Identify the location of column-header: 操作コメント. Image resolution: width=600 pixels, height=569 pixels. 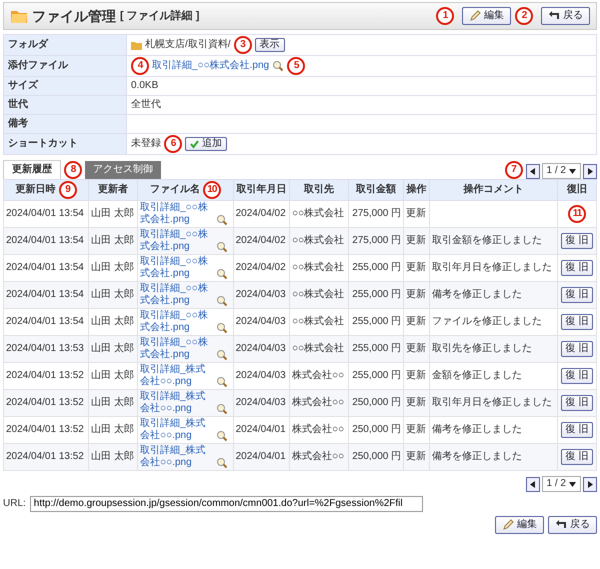
(493, 190).